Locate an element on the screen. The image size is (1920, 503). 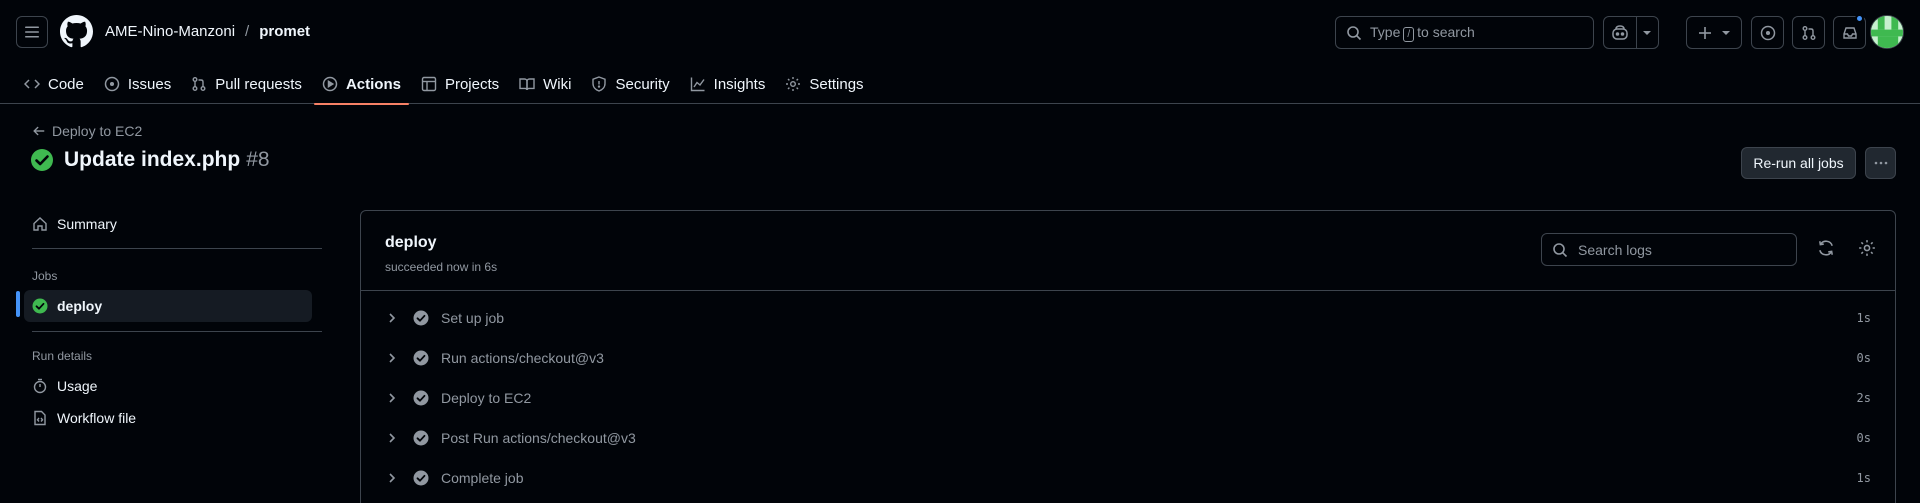
sidebar-item-workflow-file: Workflow file is located at coordinates (168, 418).